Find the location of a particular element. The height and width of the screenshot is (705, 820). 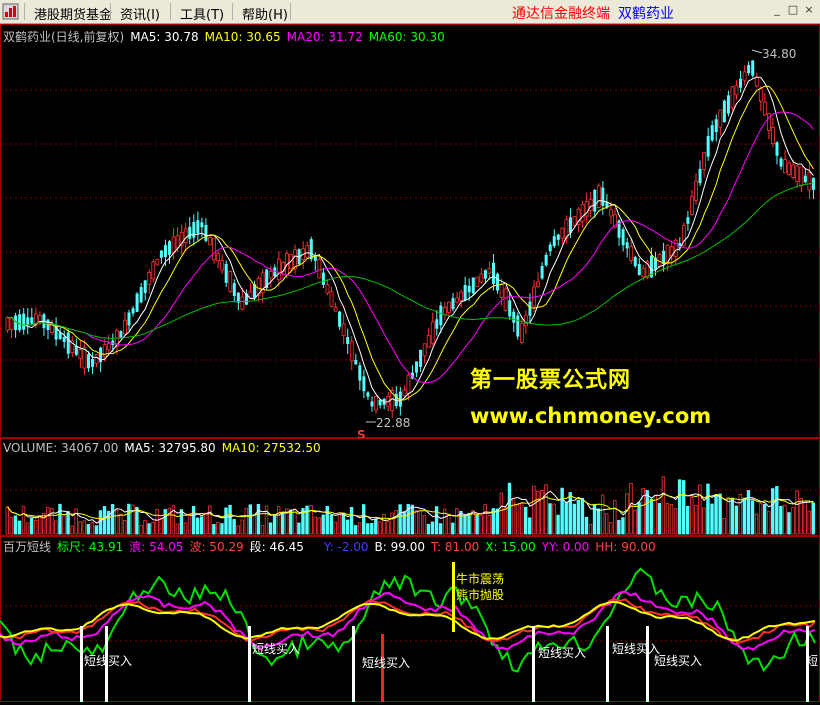

menu-separator is located at coordinates (290, 11).